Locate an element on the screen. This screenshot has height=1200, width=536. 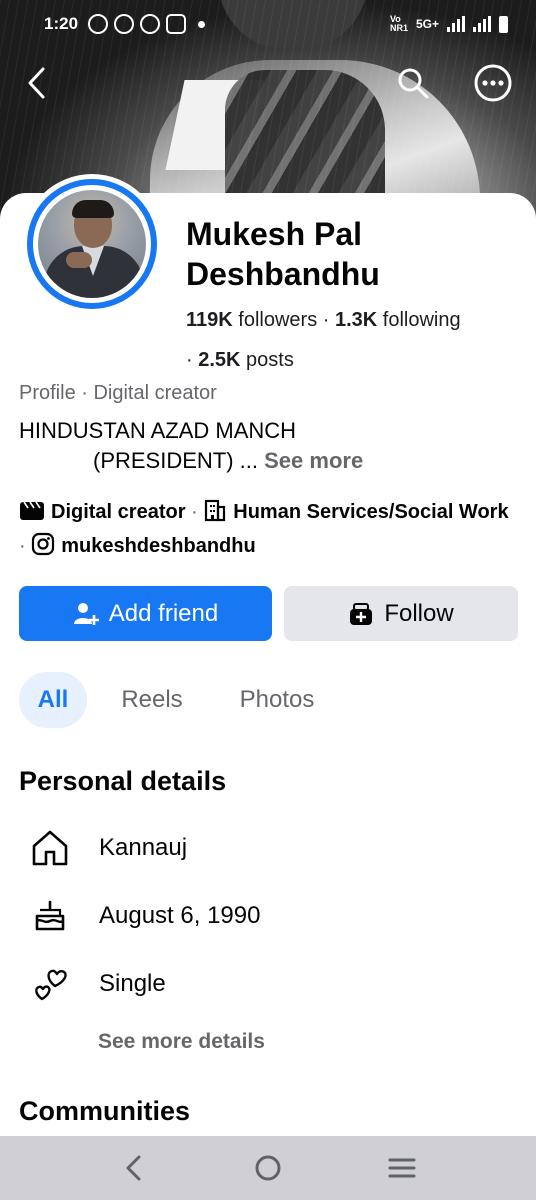
search-icon is located at coordinates (413, 83).